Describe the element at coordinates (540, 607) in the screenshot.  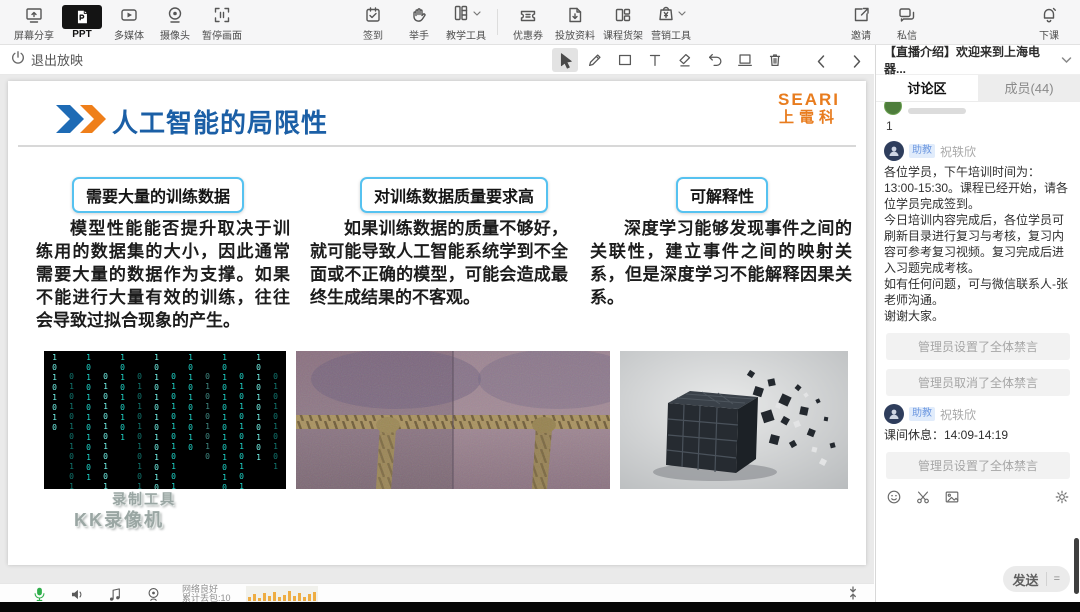
I see `window-bottom-edge` at that location.